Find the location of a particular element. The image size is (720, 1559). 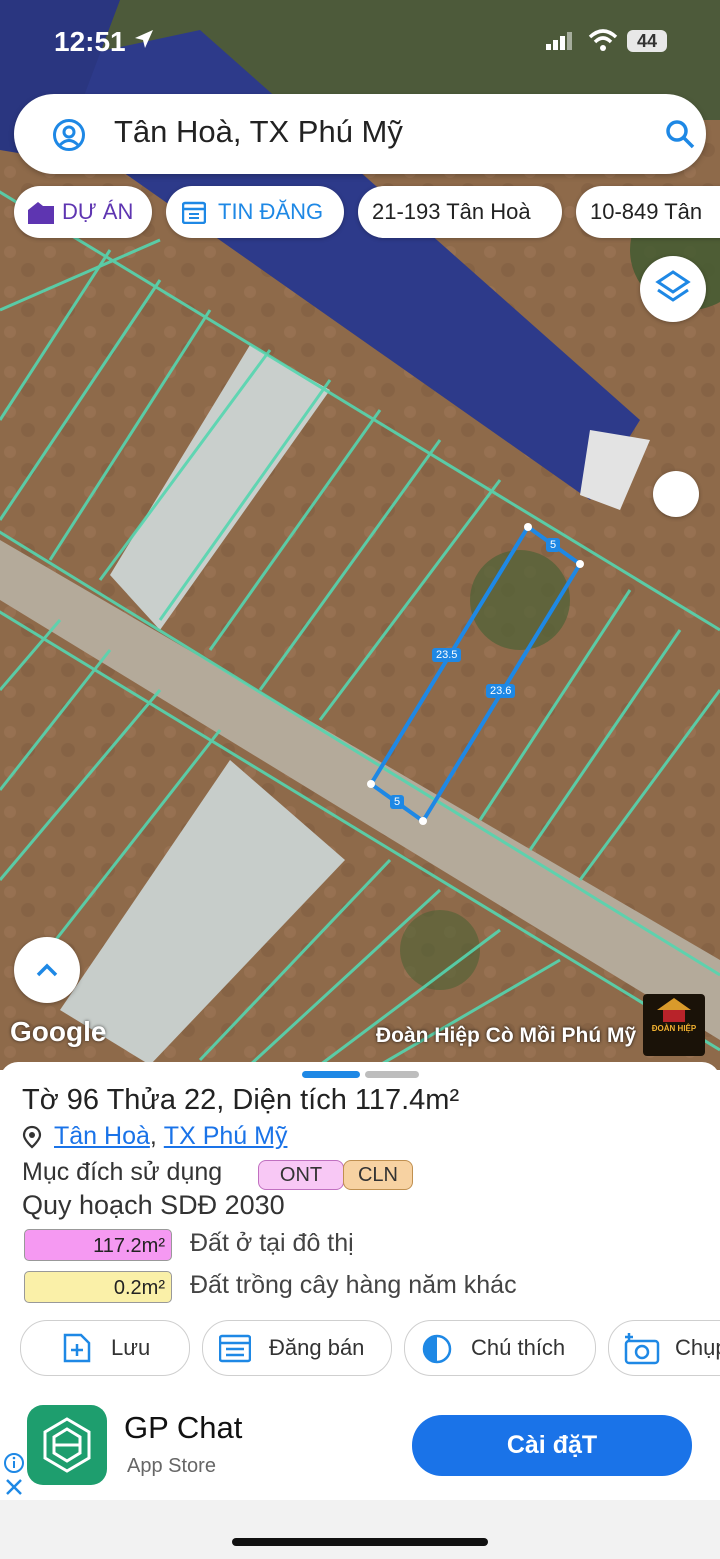

district-link: TX Phú Mỹ is located at coordinates (226, 1136).